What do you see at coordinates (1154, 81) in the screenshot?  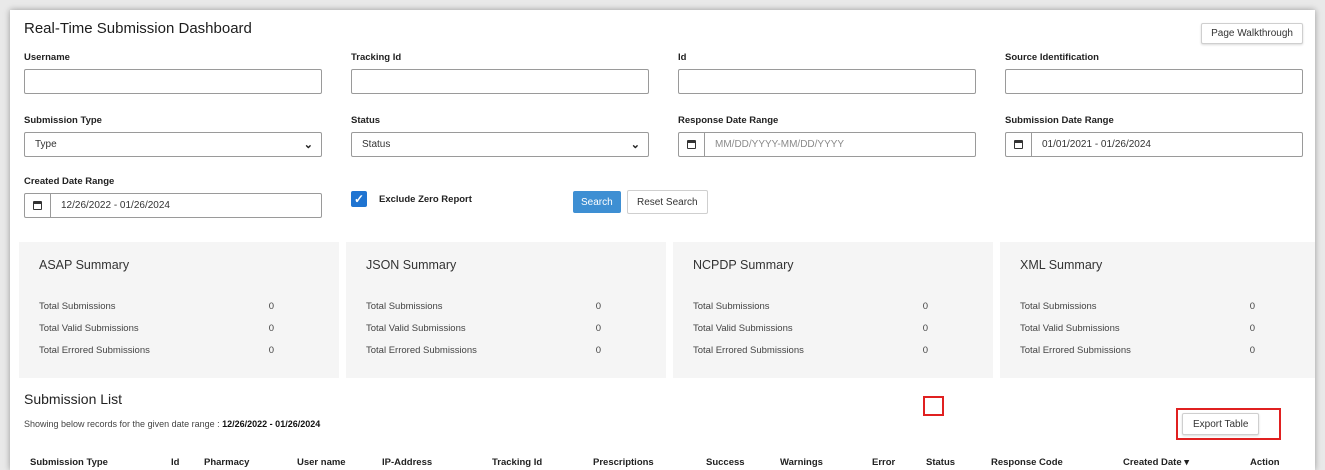 I see `source-identification-input` at bounding box center [1154, 81].